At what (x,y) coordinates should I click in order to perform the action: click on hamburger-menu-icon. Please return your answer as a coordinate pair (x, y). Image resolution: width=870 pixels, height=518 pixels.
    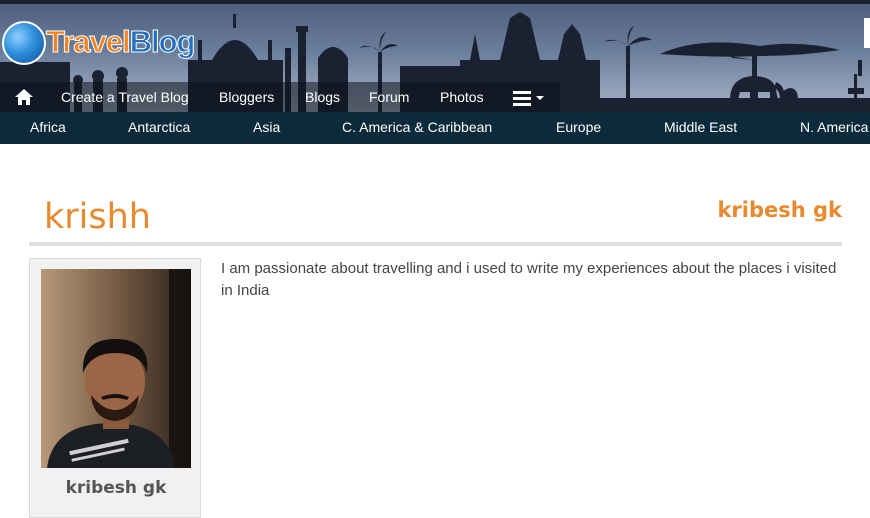
    Looking at the image, I should click on (529, 98).